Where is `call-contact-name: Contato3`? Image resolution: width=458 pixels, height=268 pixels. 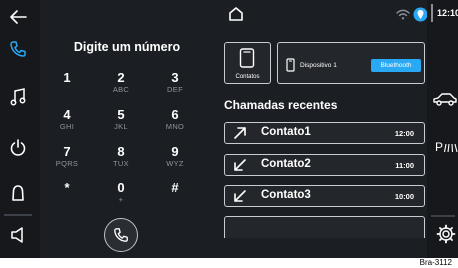 call-contact-name: Contato3 is located at coordinates (286, 195).